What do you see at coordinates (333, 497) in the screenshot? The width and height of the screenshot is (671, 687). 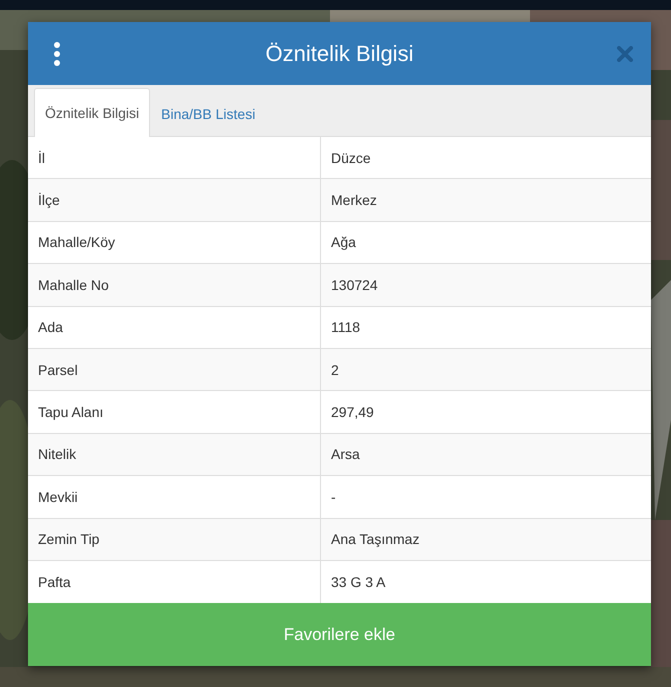 I see `attribute-value: -` at bounding box center [333, 497].